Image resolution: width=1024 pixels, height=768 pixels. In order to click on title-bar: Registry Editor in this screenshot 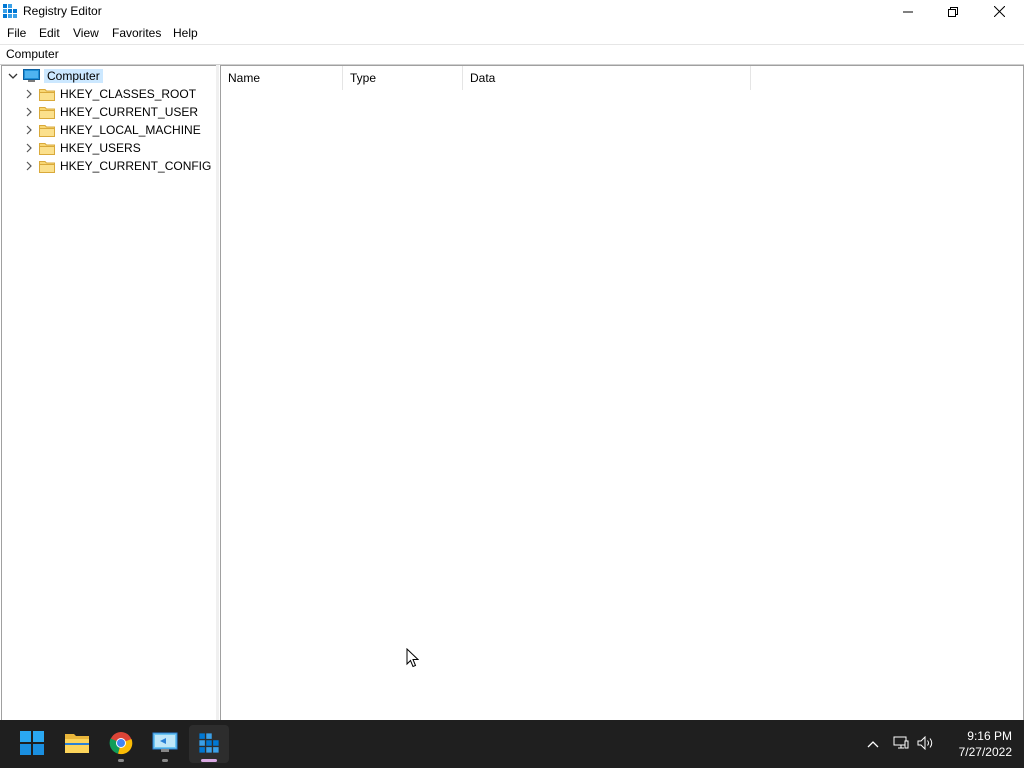, I will do `click(512, 11)`.